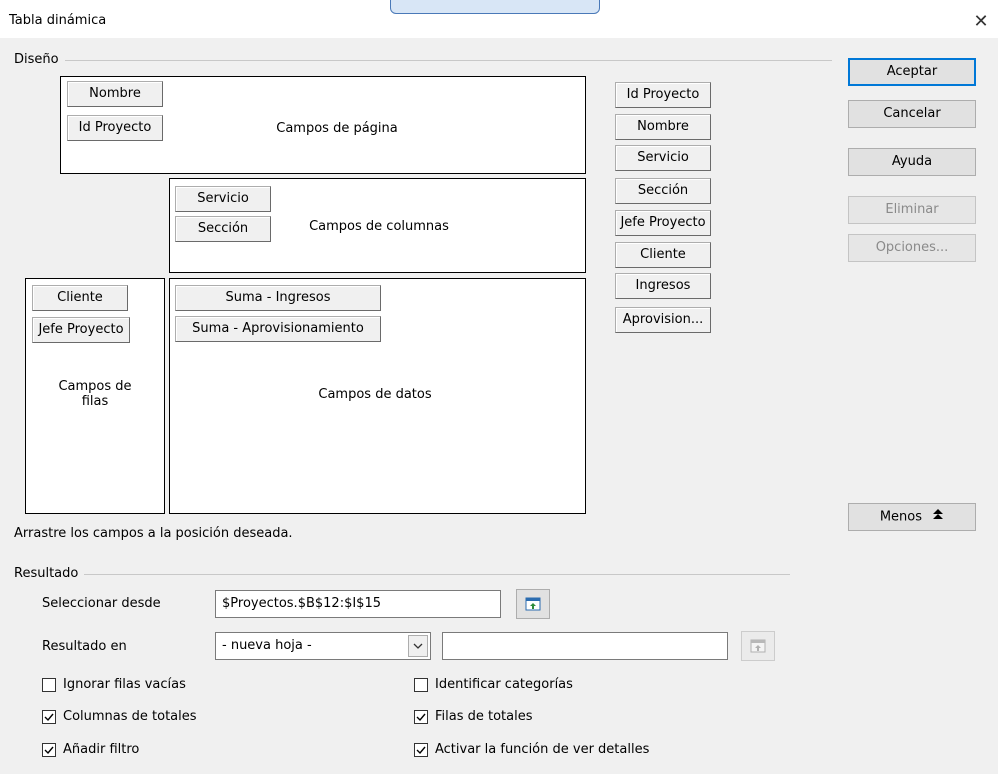  What do you see at coordinates (912, 210) in the screenshot?
I see `delete-button: Eliminar` at bounding box center [912, 210].